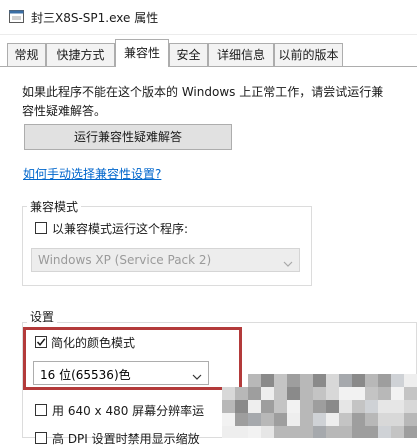  What do you see at coordinates (41, 438) in the screenshot?
I see `dpi-checkbox` at bounding box center [41, 438].